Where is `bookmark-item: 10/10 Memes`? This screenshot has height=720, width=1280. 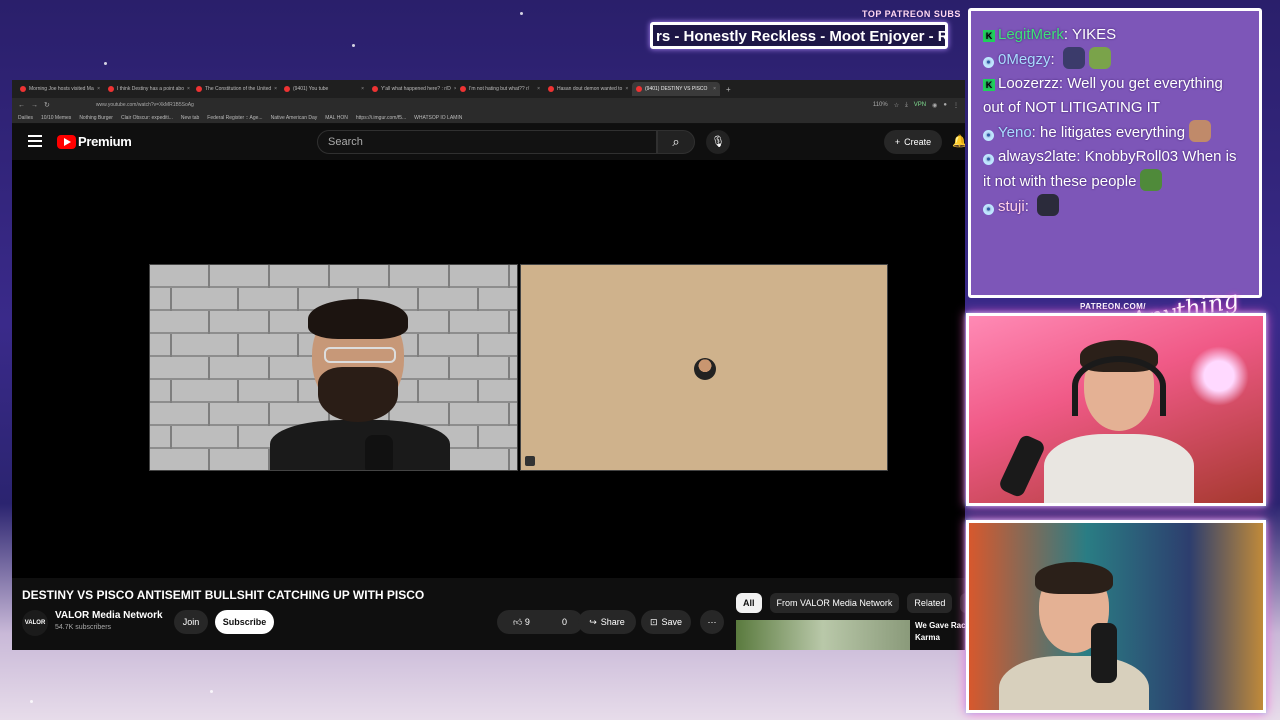
bookmark-item: 10/10 Memes is located at coordinates (56, 118).